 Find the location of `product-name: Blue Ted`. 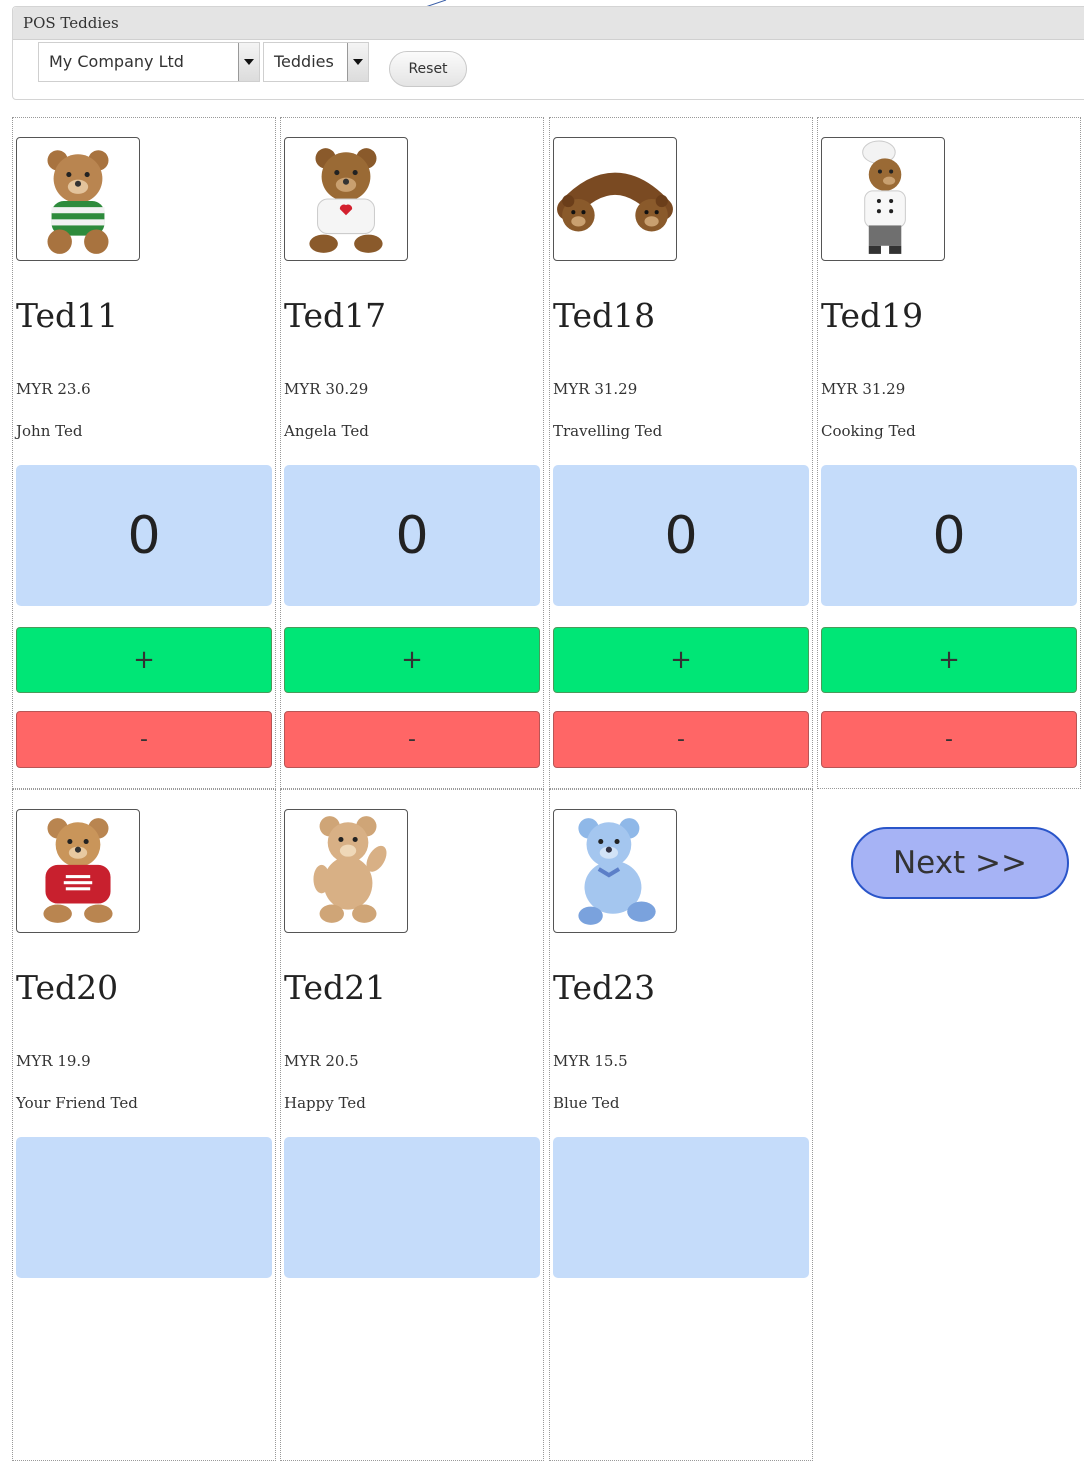

product-name: Blue Ted is located at coordinates (586, 1103).